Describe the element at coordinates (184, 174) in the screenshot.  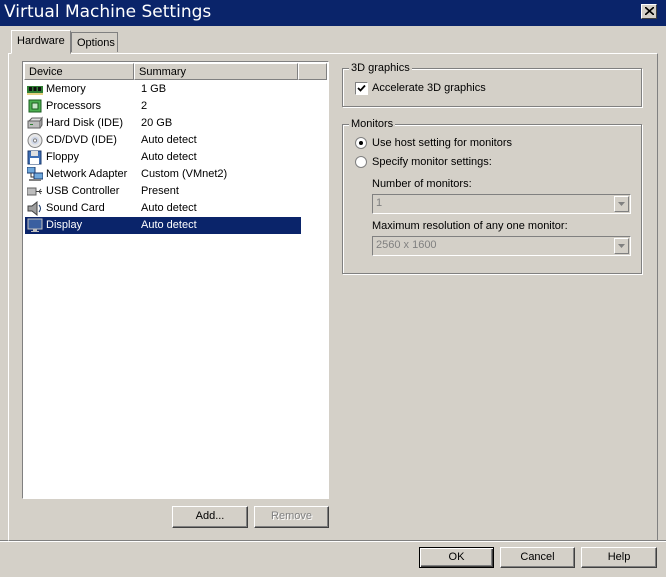
I see `device-summary: Custom (VMnet2)` at that location.